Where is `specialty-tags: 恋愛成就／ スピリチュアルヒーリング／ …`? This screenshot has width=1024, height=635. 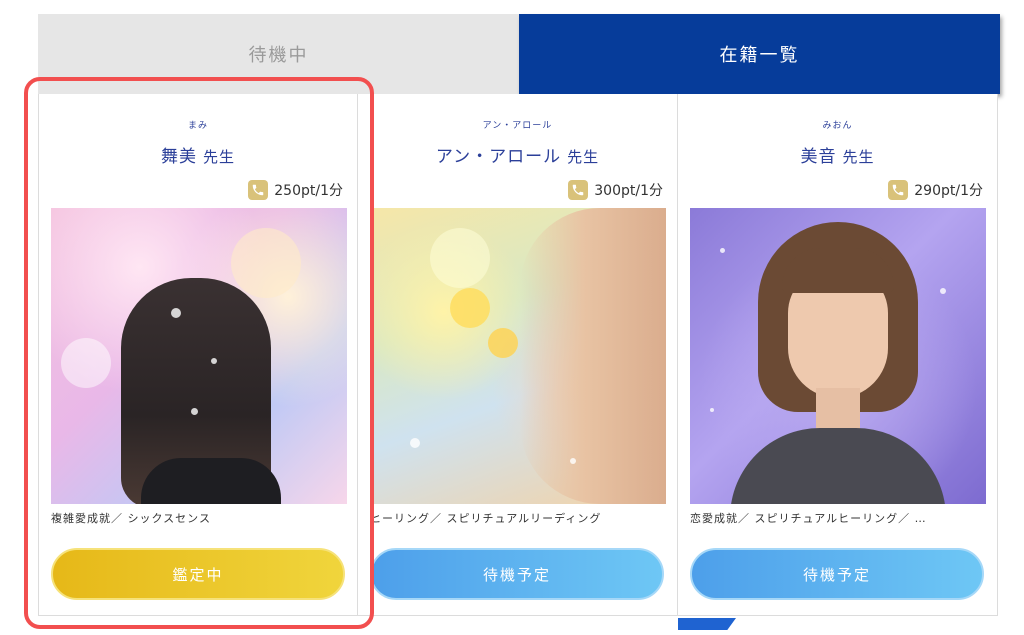
specialty-tags: 恋愛成就／ スピリチュアルヒーリング／ … is located at coordinates (808, 518).